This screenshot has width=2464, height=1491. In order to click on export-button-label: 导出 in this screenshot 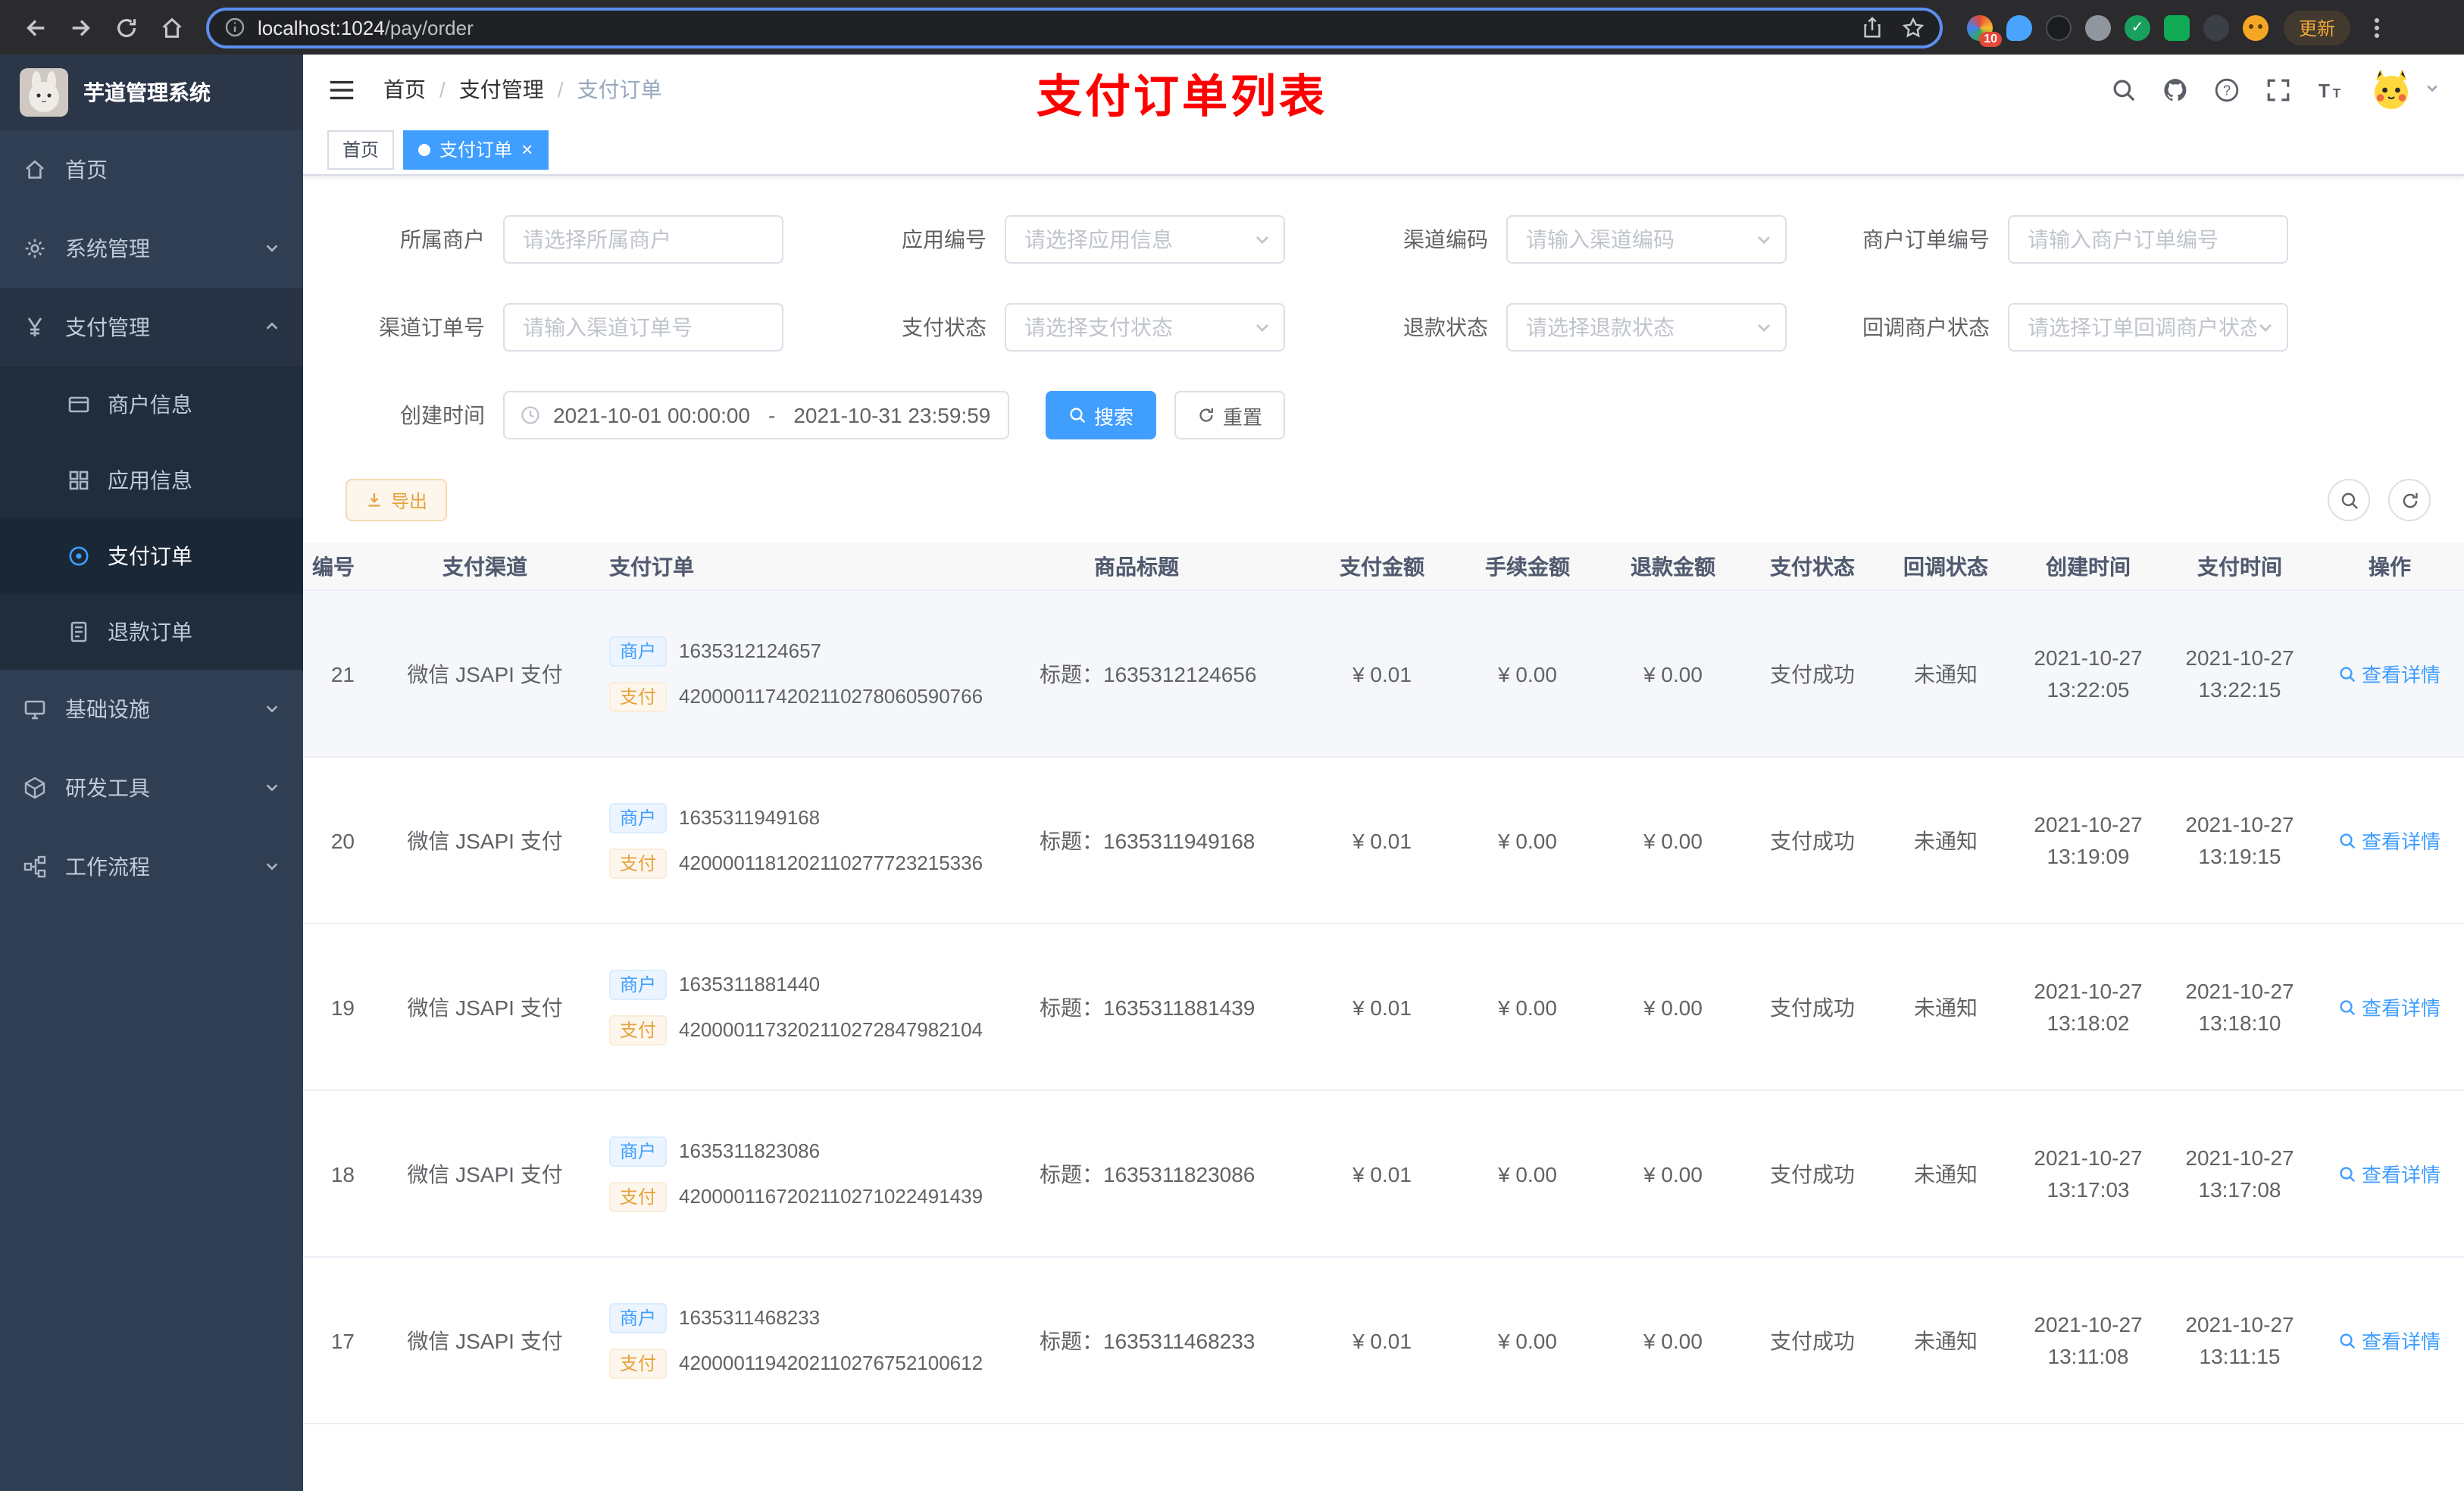, I will do `click(409, 500)`.